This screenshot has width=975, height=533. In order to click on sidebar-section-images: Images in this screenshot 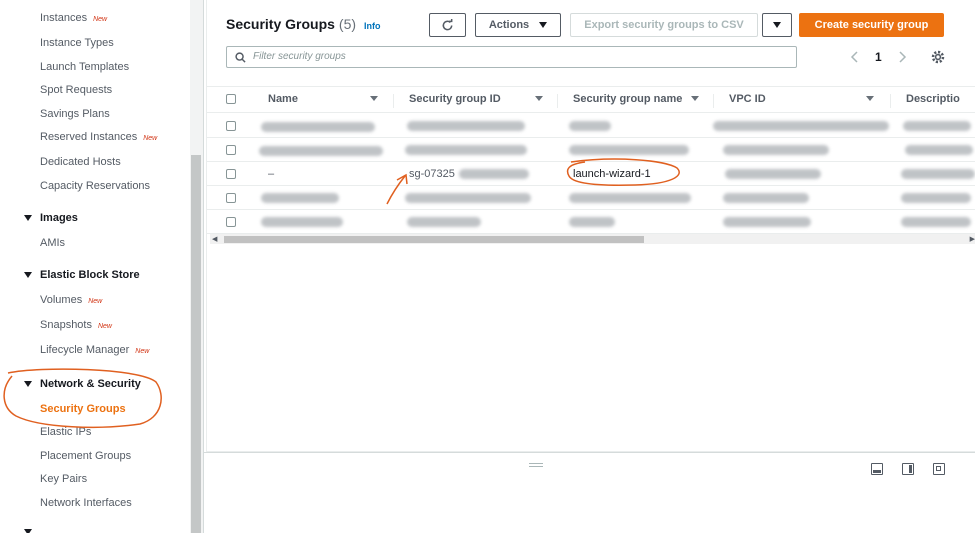, I will do `click(51, 218)`.